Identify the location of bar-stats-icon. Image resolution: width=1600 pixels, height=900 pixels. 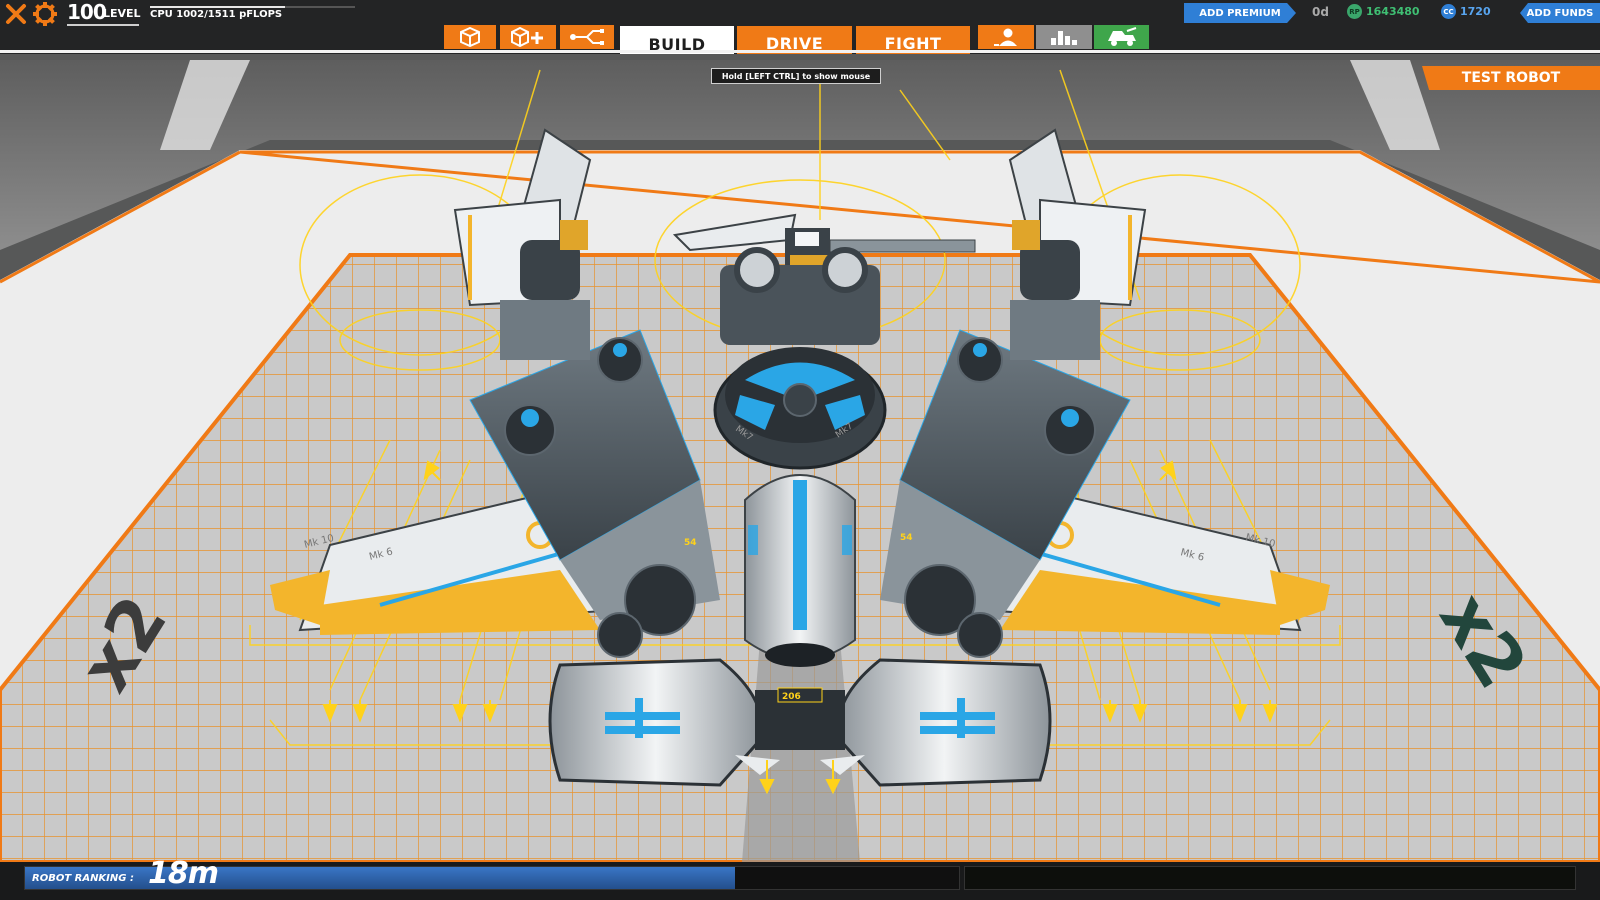
(1064, 38).